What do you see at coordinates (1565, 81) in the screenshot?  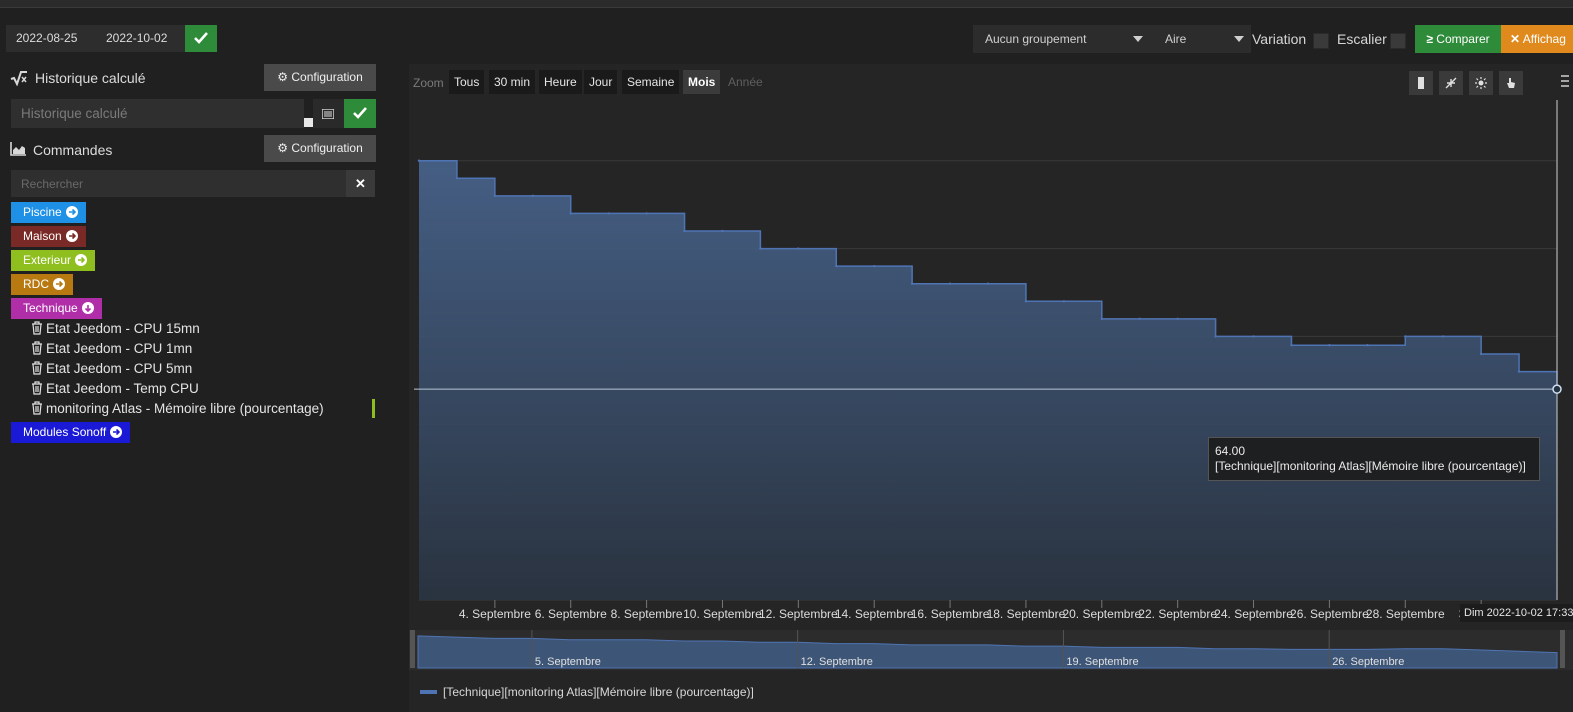 I see `menu-icon` at bounding box center [1565, 81].